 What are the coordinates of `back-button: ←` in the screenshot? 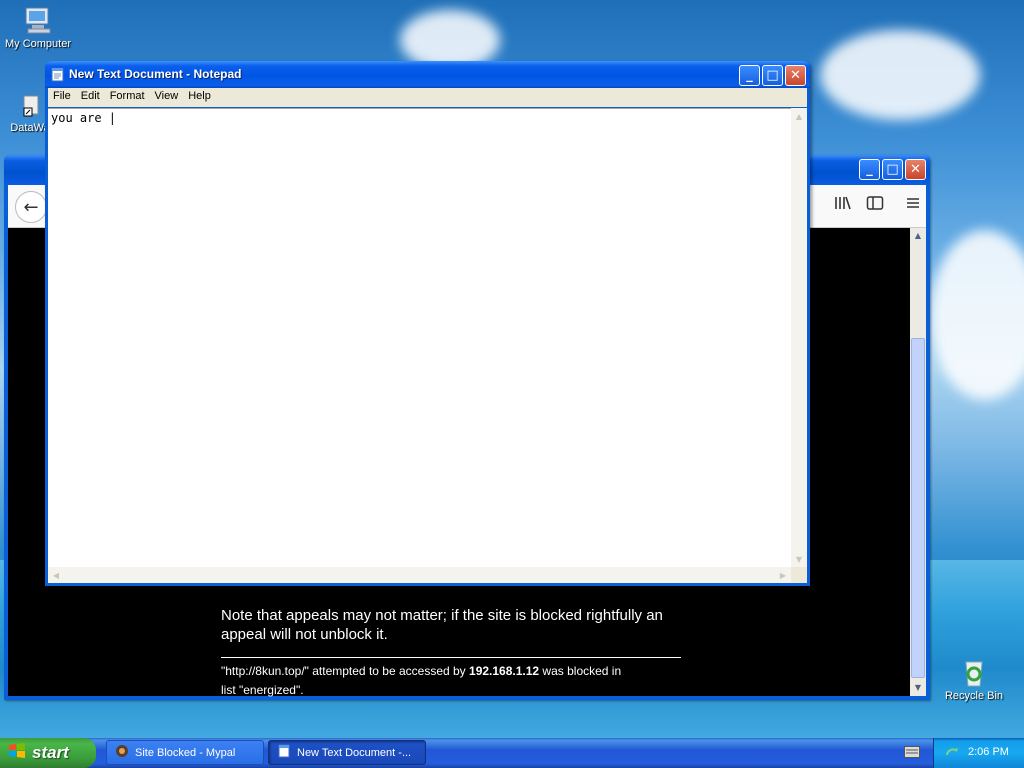 It's located at (31, 207).